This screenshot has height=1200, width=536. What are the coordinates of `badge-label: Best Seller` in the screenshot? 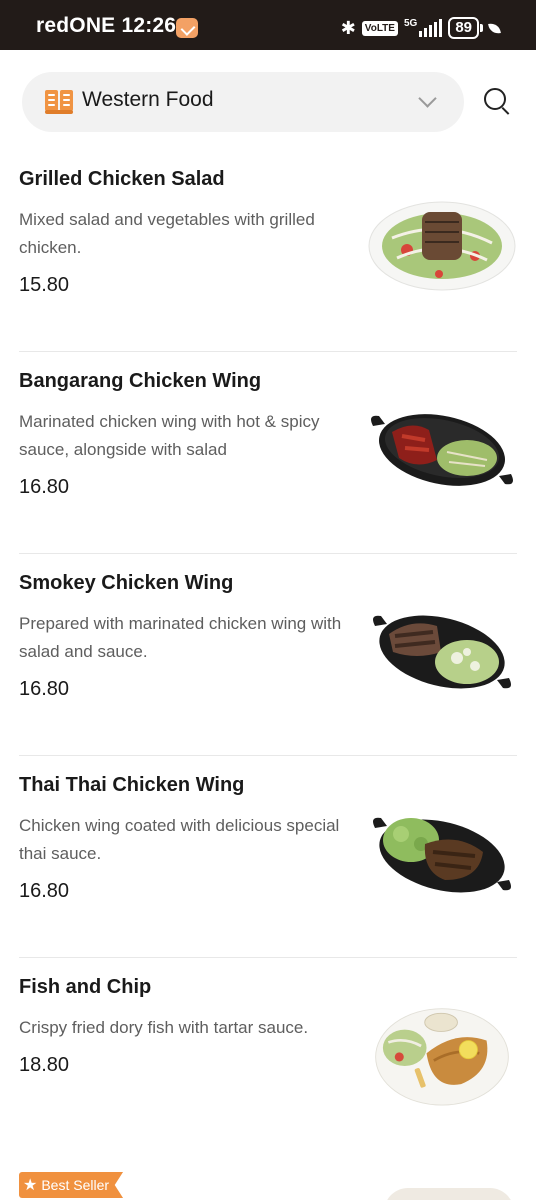 It's located at (75, 1185).